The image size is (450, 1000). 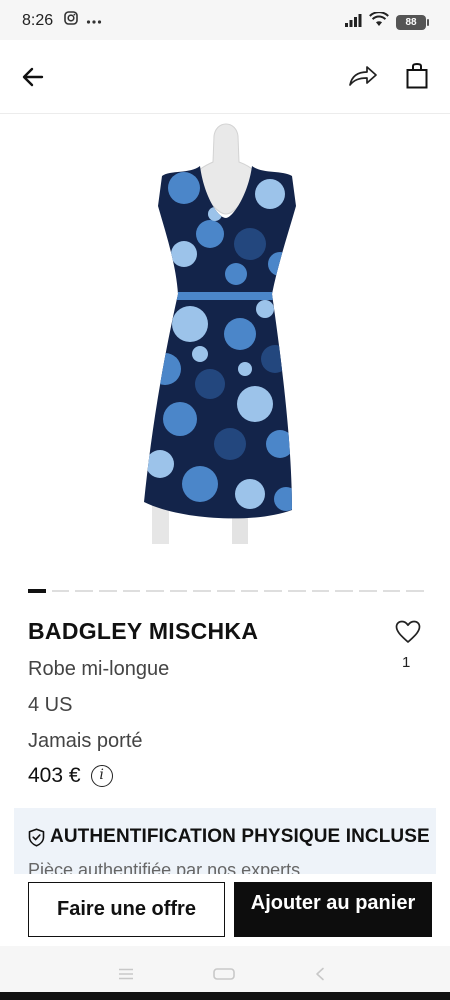 I want to click on share-icon, so click(x=363, y=76).